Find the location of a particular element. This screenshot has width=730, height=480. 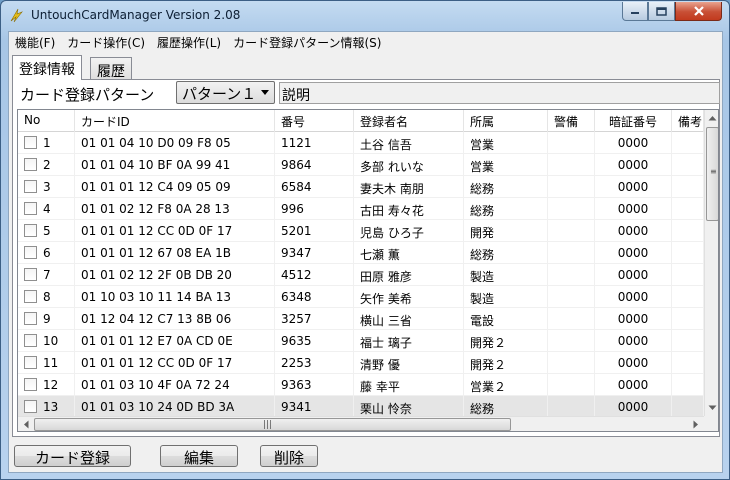

column-header-pin: 暗証番号 is located at coordinates (633, 121).